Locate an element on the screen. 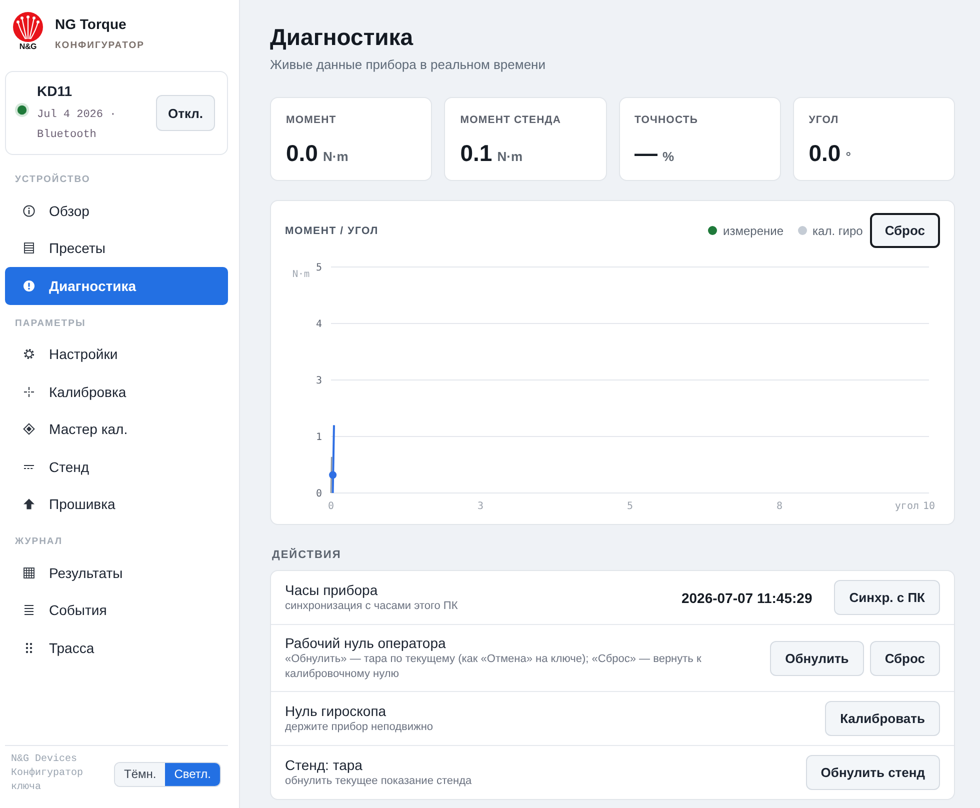  data-line is located at coordinates (333, 459).